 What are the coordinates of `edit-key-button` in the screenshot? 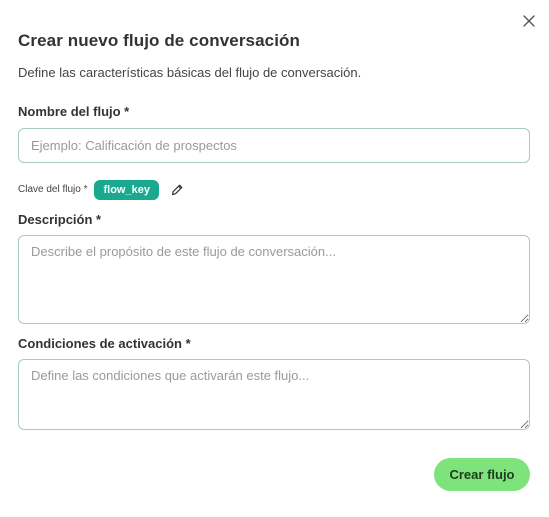 It's located at (177, 190).